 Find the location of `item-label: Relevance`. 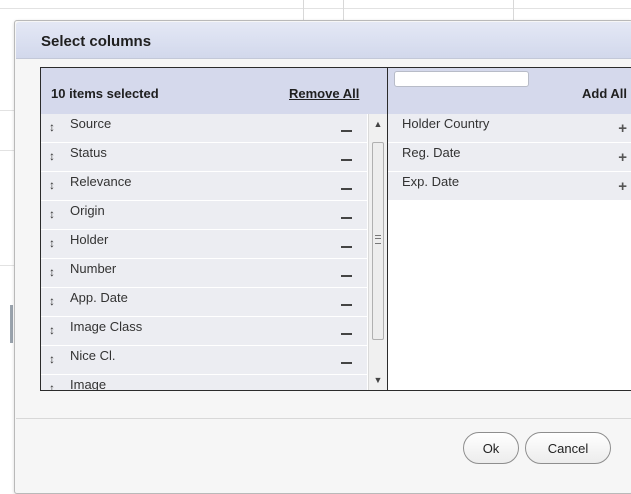

item-label: Relevance is located at coordinates (101, 181).